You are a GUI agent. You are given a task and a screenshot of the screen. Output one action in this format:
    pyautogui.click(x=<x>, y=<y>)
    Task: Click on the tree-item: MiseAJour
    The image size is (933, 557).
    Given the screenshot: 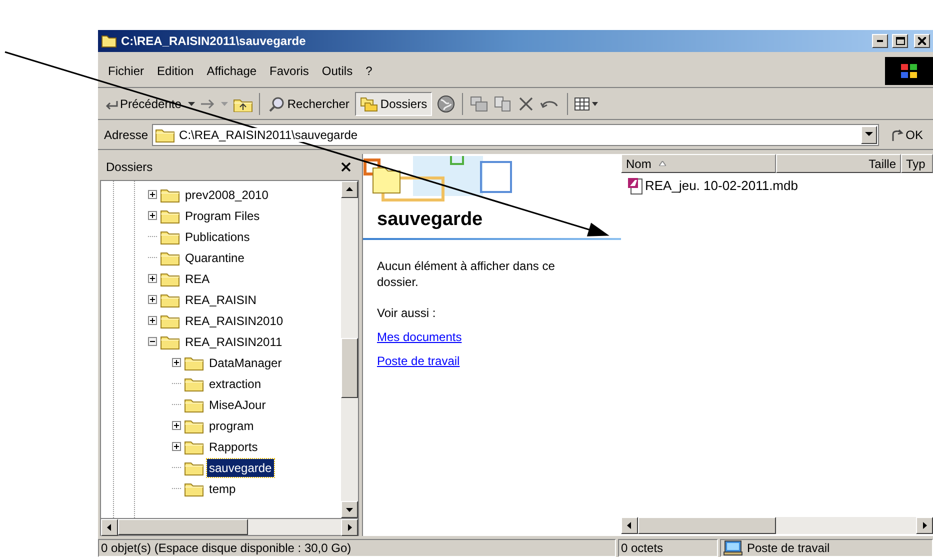 What is the action you would take?
    pyautogui.click(x=237, y=405)
    